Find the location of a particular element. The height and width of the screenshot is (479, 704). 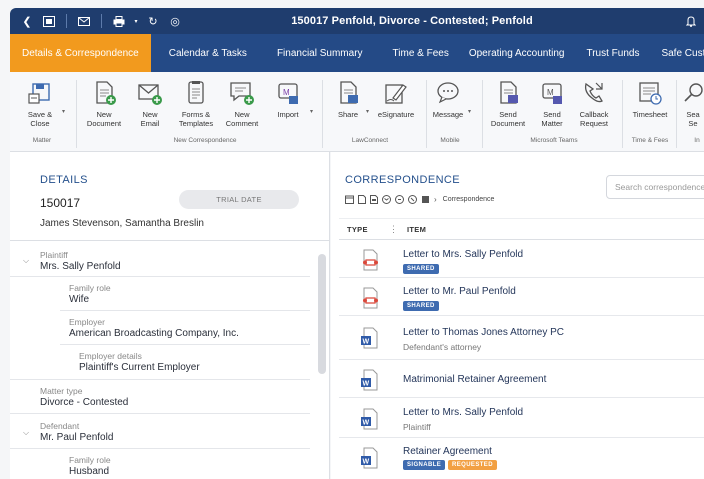

table-row: W Matrimonial Retainer Agreement is located at coordinates (521, 379).